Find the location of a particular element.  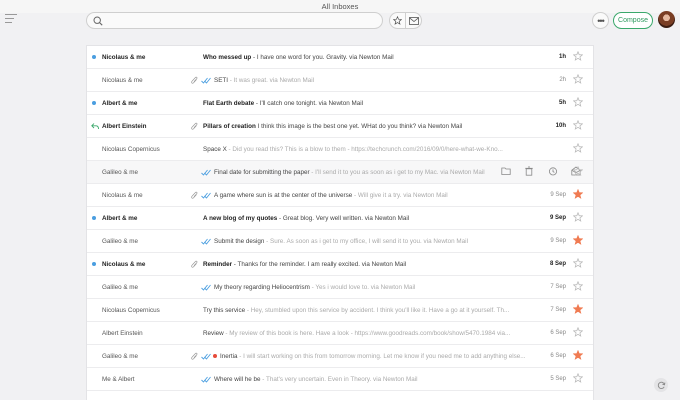

email-date: 7 Sep is located at coordinates (558, 287).